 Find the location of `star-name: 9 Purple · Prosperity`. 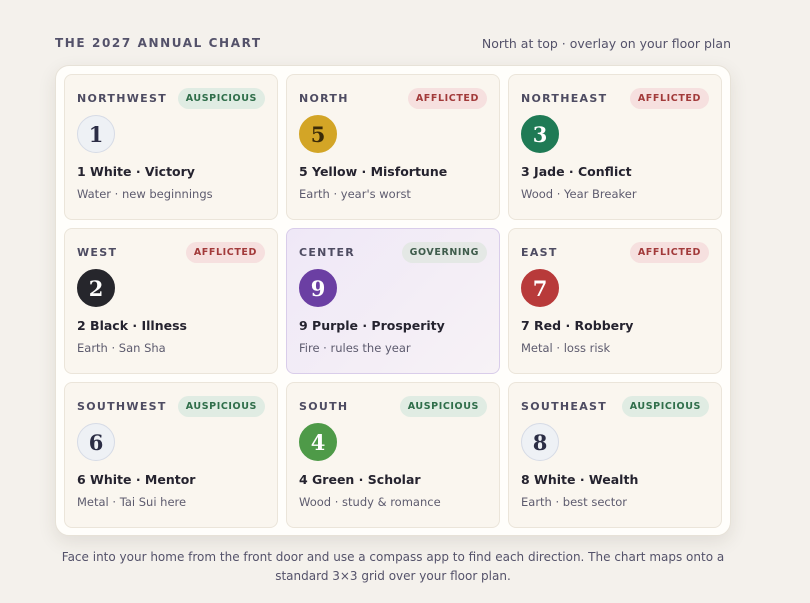

star-name: 9 Purple · Prosperity is located at coordinates (372, 325).